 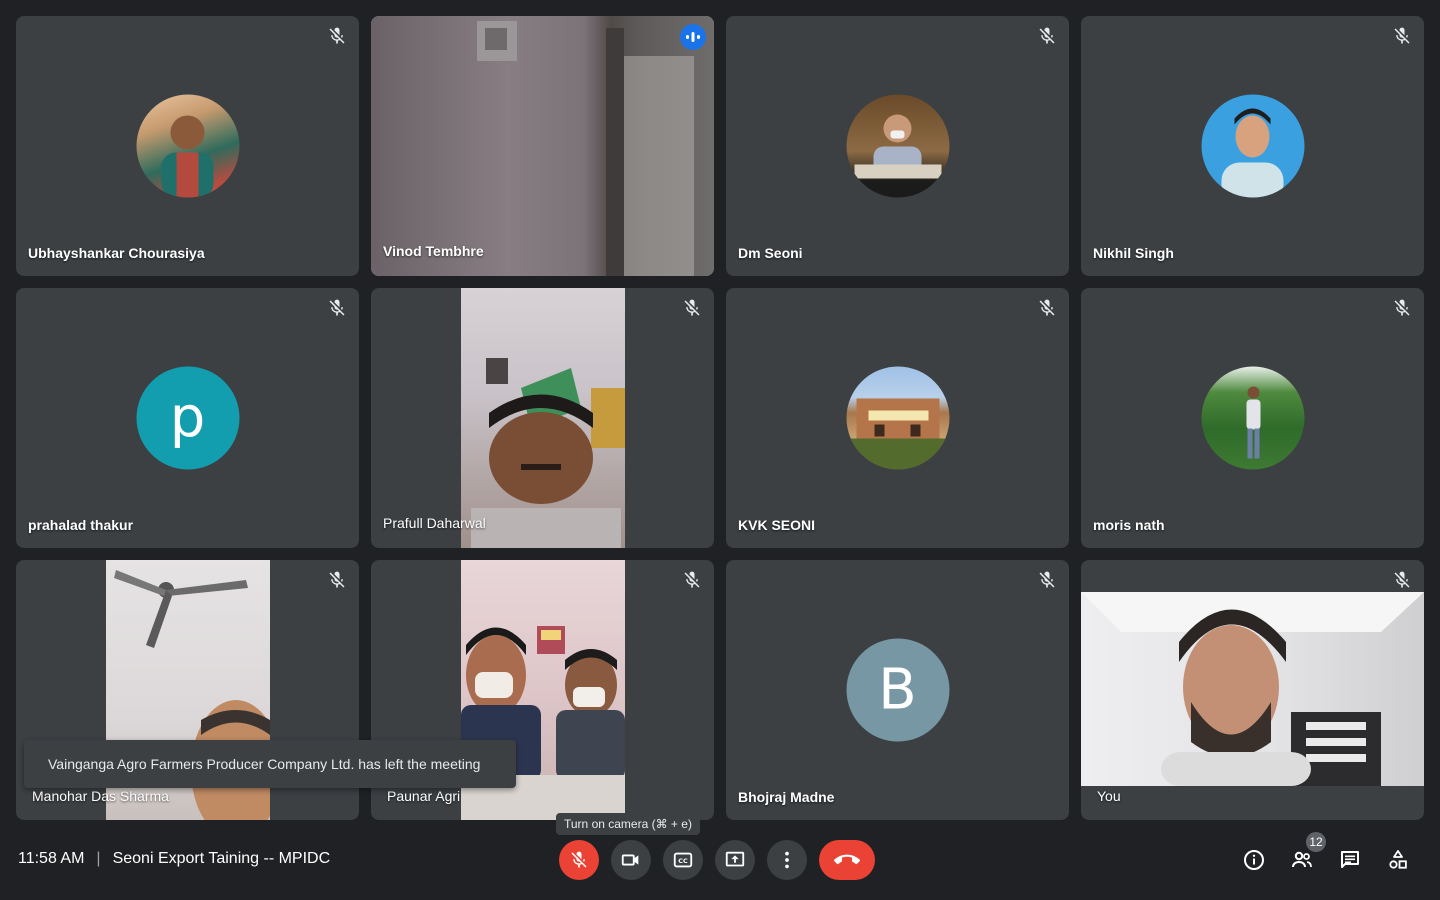 I want to click on participant-tile: Prafull Daharwal, so click(x=542, y=418).